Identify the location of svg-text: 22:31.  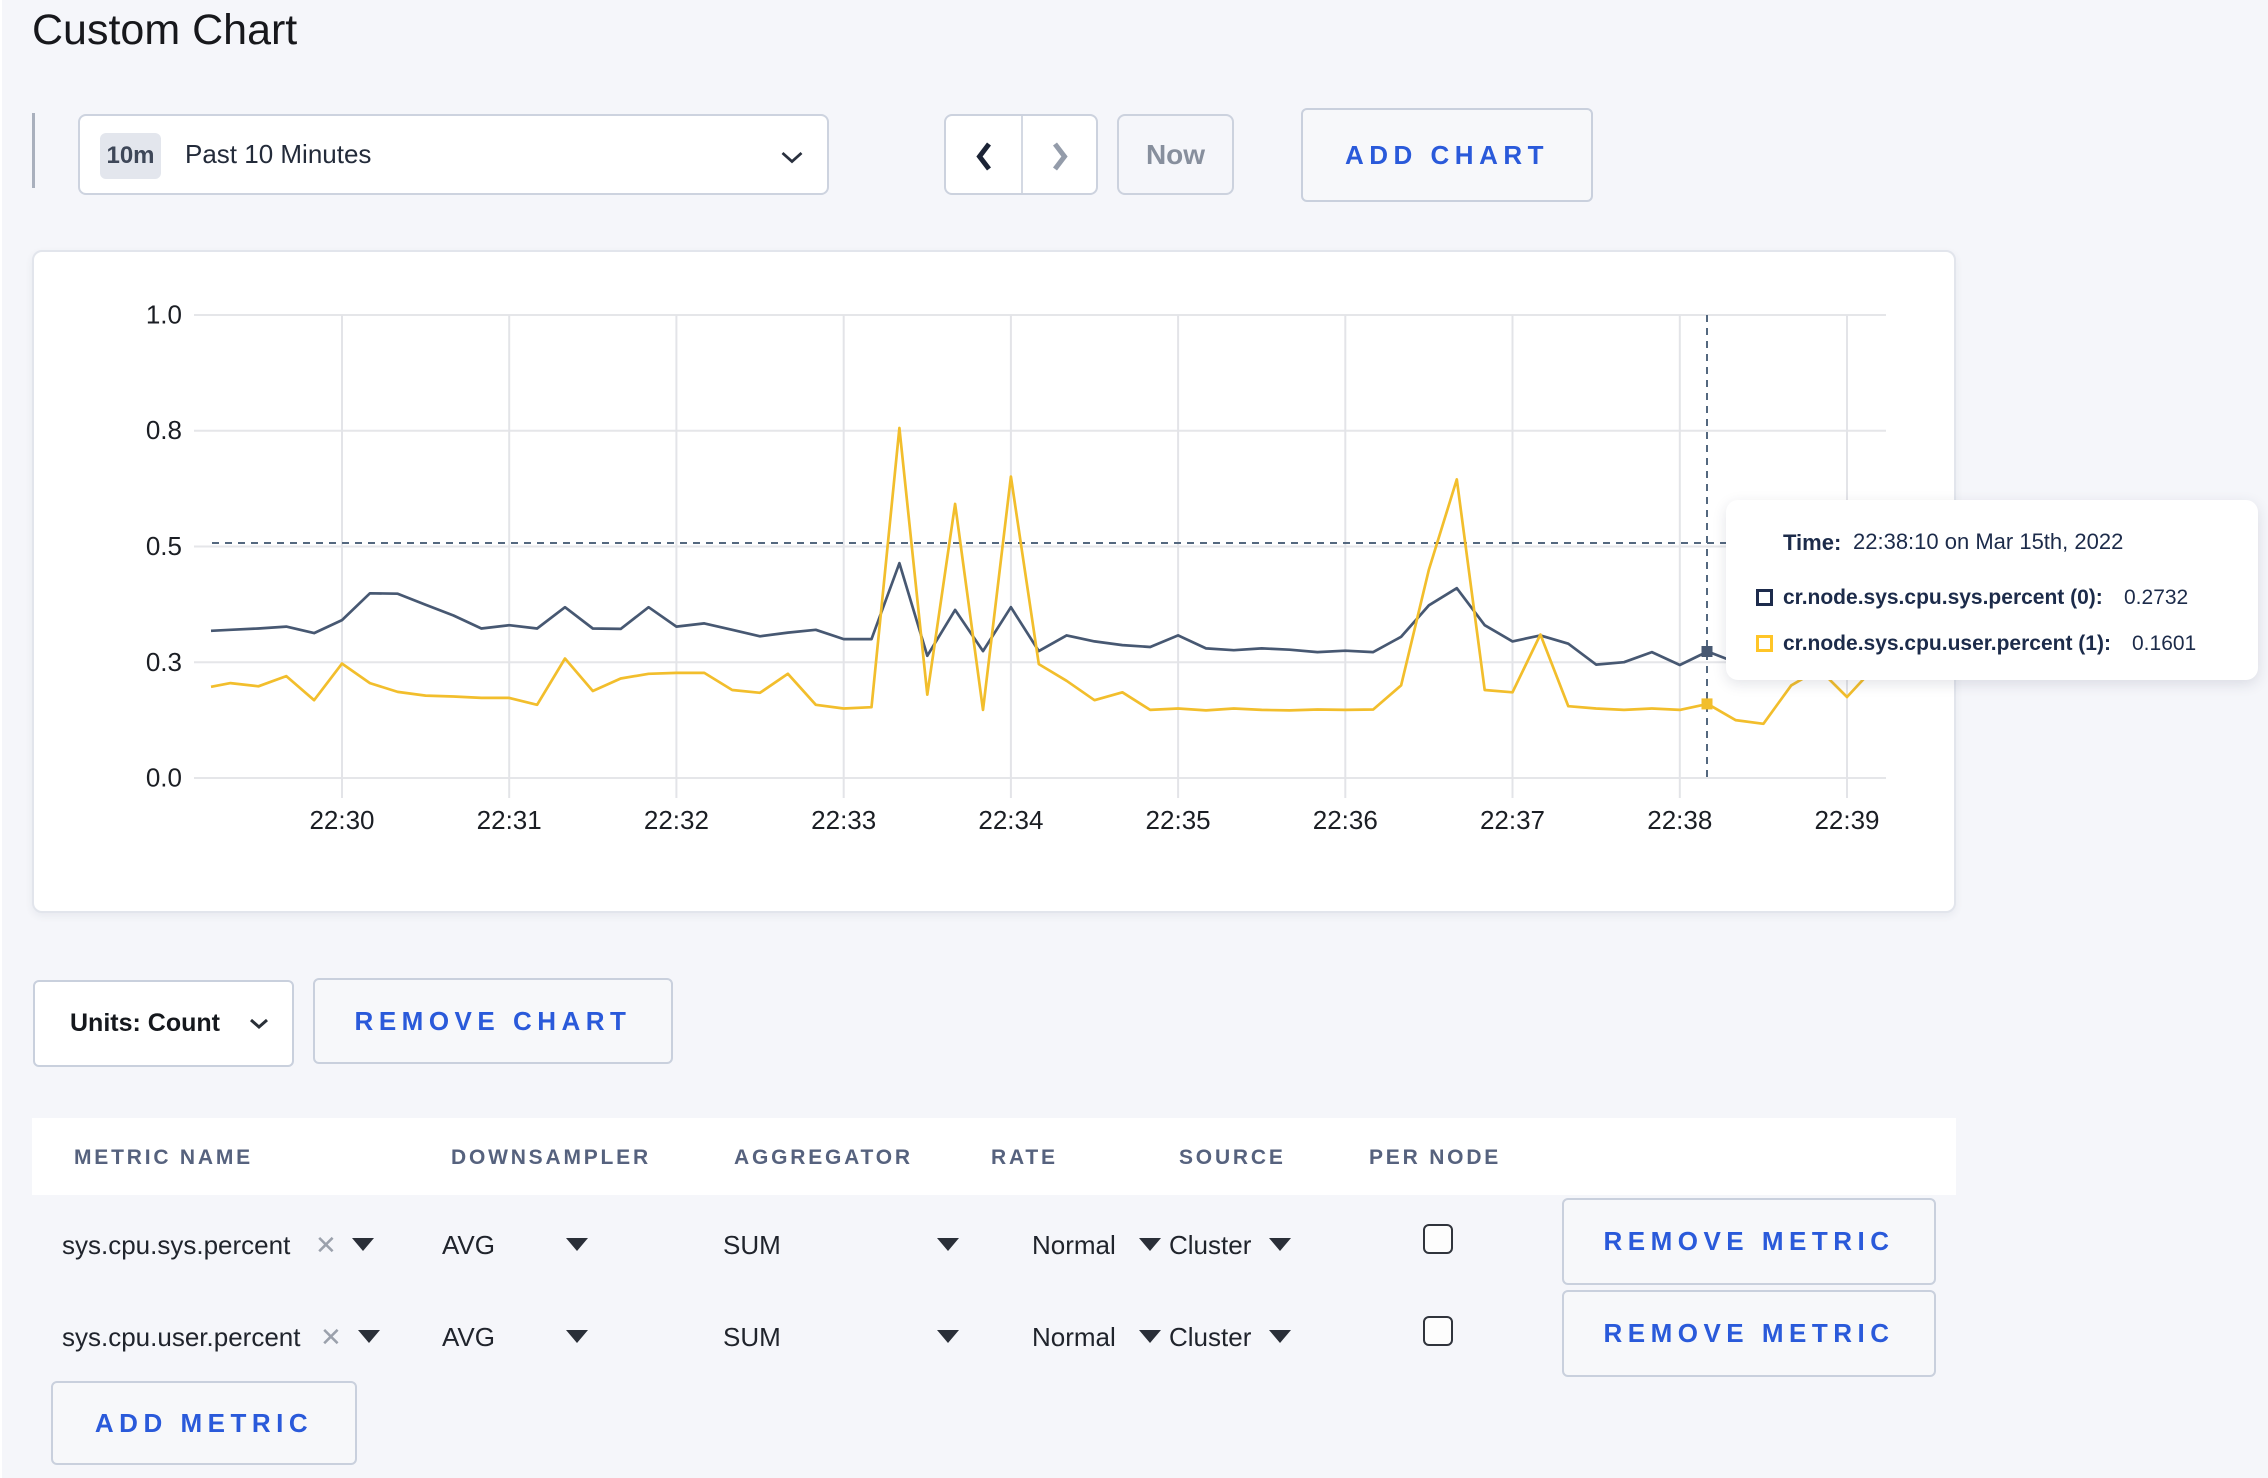
(509, 820).